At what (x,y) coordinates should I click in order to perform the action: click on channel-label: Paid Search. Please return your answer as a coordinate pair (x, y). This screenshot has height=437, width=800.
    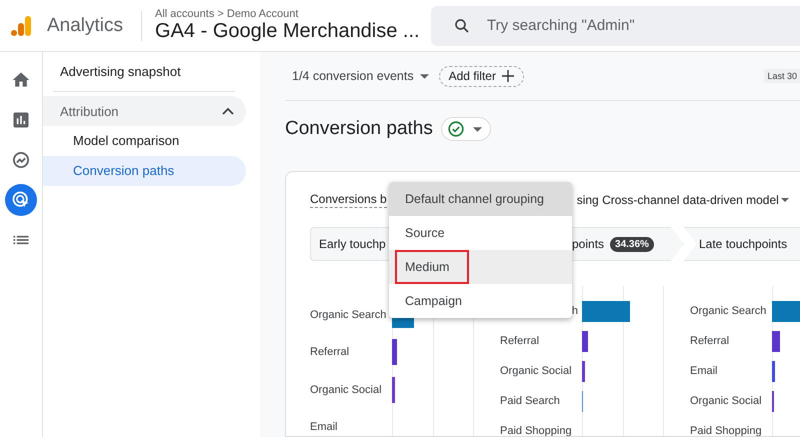
    Looking at the image, I should click on (530, 401).